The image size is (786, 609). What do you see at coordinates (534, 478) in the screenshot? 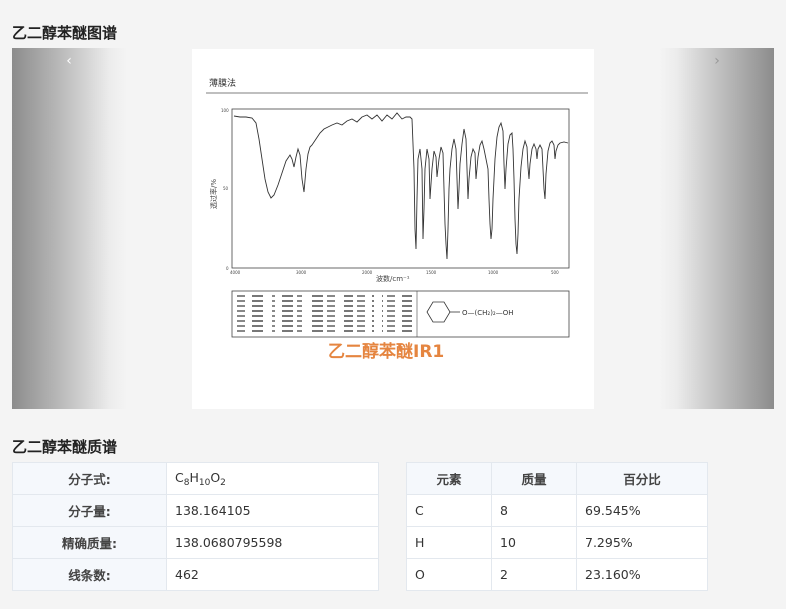
I see `column-header-mass: 质量` at bounding box center [534, 478].